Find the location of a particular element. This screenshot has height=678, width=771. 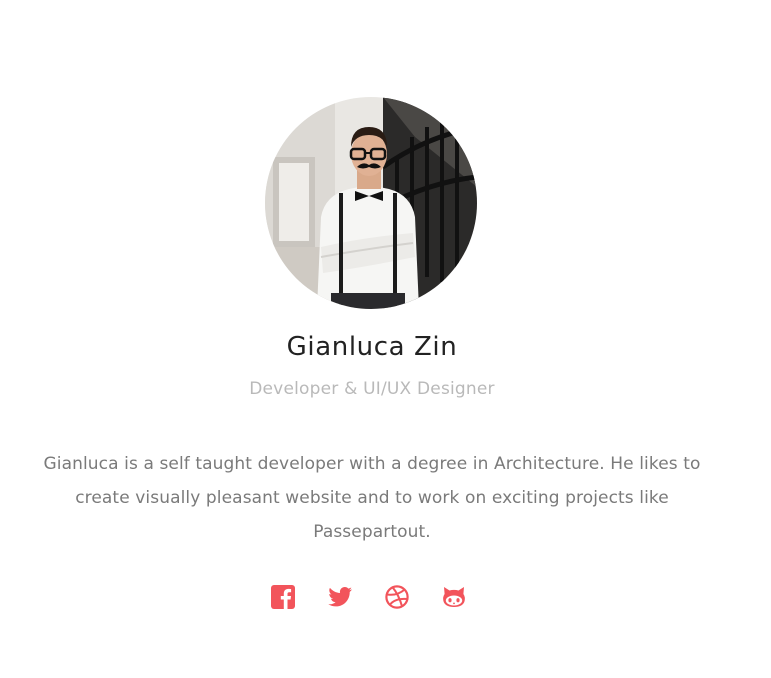

twitter-link is located at coordinates (340, 597).